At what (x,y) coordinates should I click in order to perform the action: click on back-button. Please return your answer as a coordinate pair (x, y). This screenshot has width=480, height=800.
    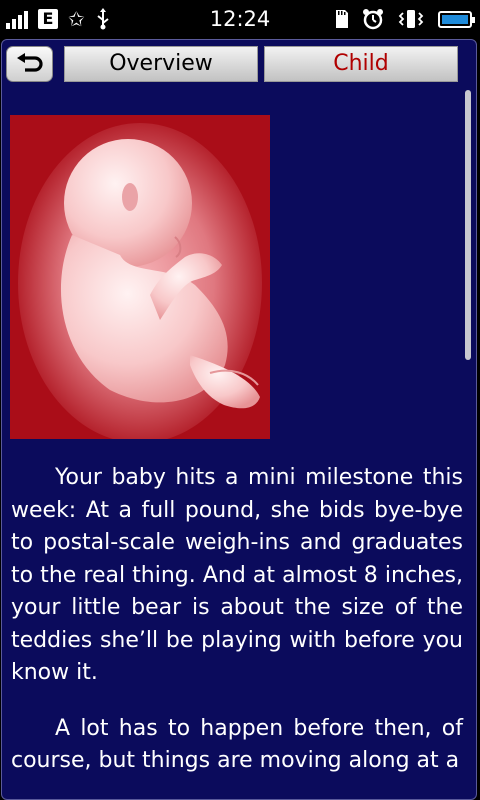
    Looking at the image, I should click on (29, 64).